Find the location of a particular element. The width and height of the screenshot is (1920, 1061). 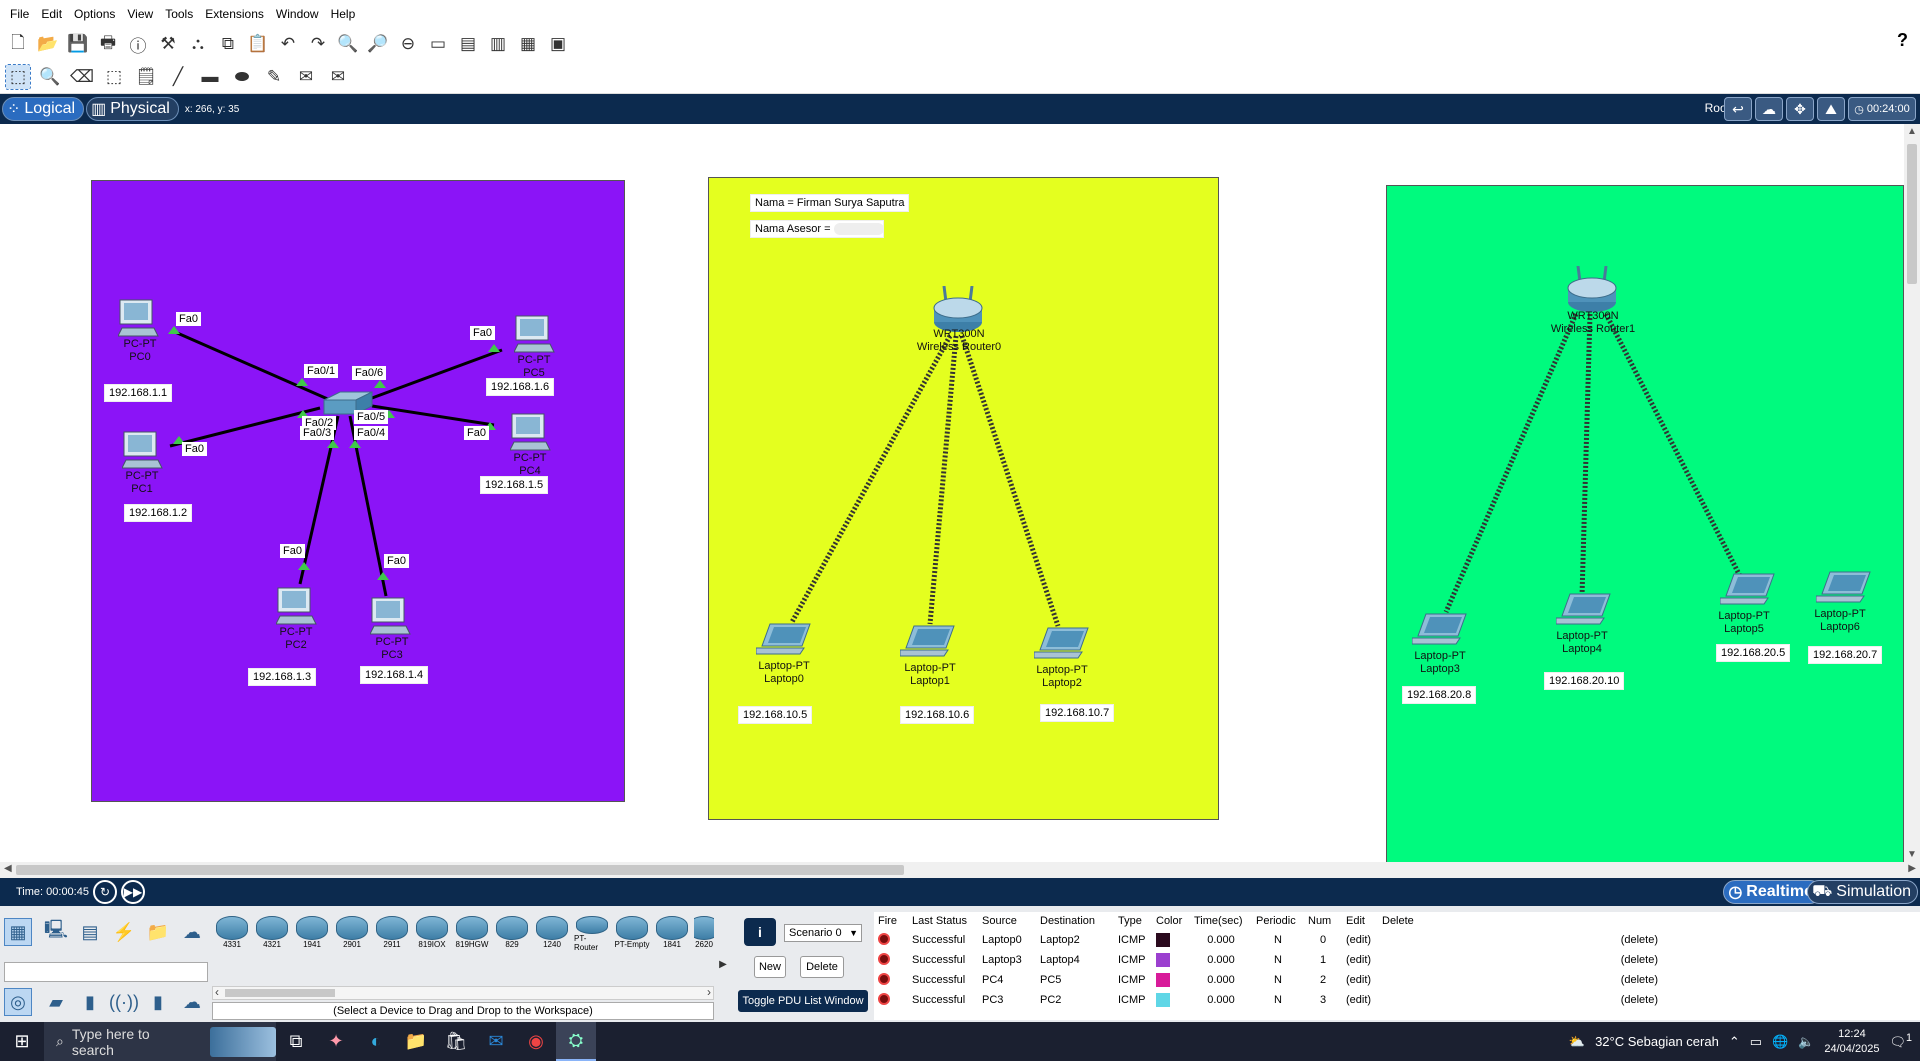

note-nama: Nama = Firman Surya Saputra is located at coordinates (830, 203).